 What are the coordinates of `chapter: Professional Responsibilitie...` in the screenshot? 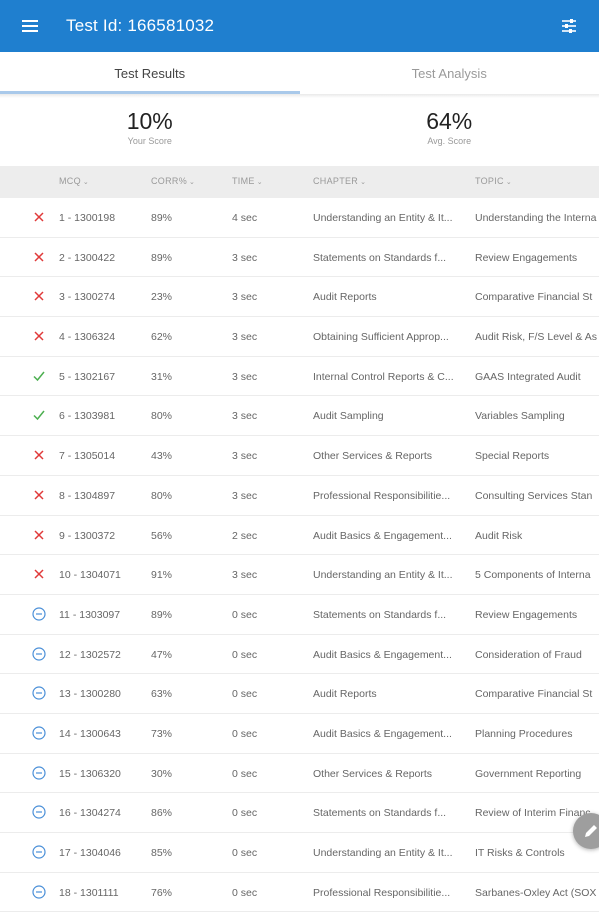 It's located at (388, 496).